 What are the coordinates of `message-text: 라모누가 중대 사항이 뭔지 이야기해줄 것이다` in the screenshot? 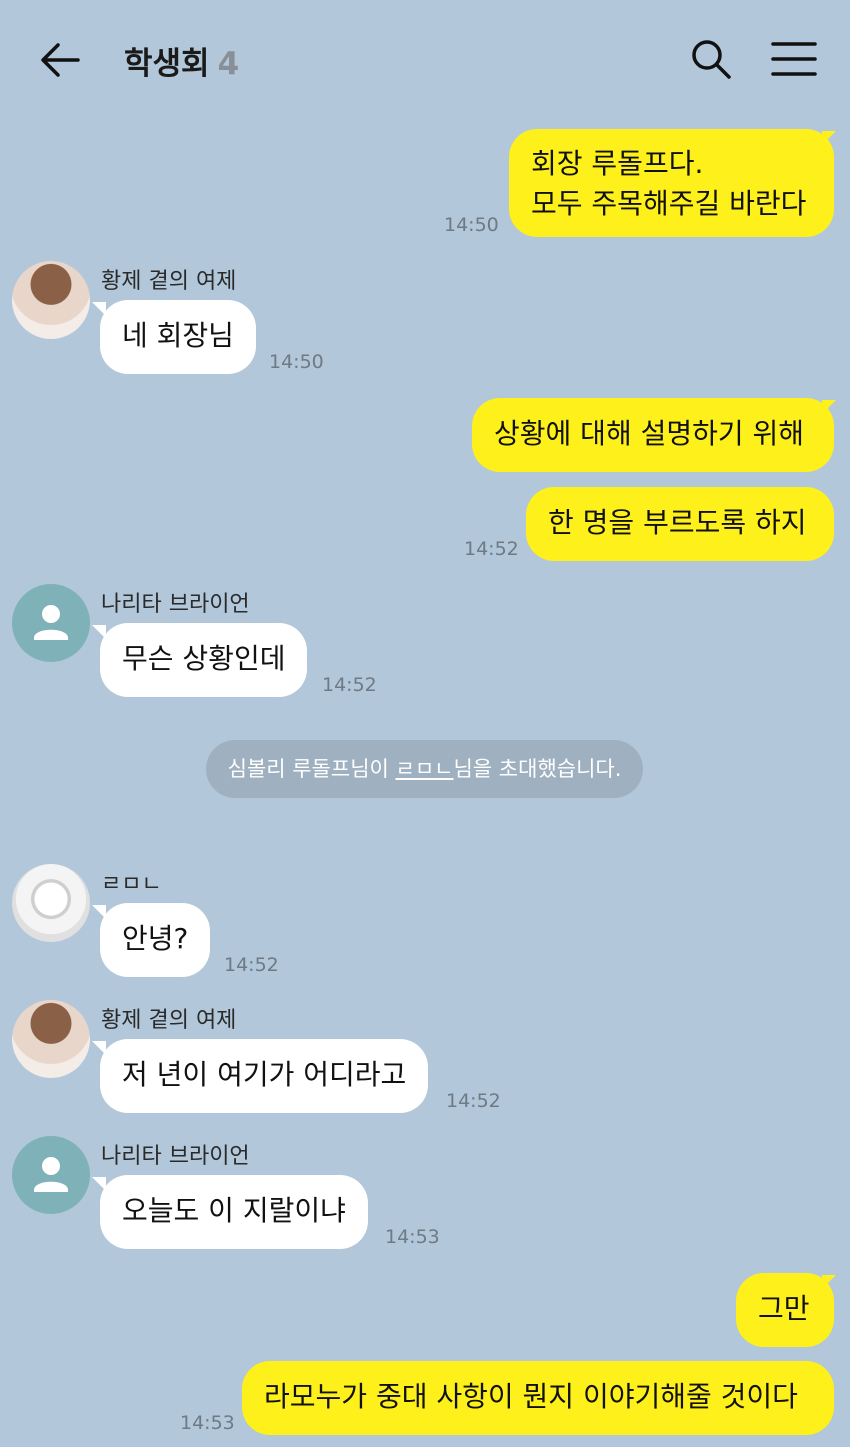 It's located at (531, 1396).